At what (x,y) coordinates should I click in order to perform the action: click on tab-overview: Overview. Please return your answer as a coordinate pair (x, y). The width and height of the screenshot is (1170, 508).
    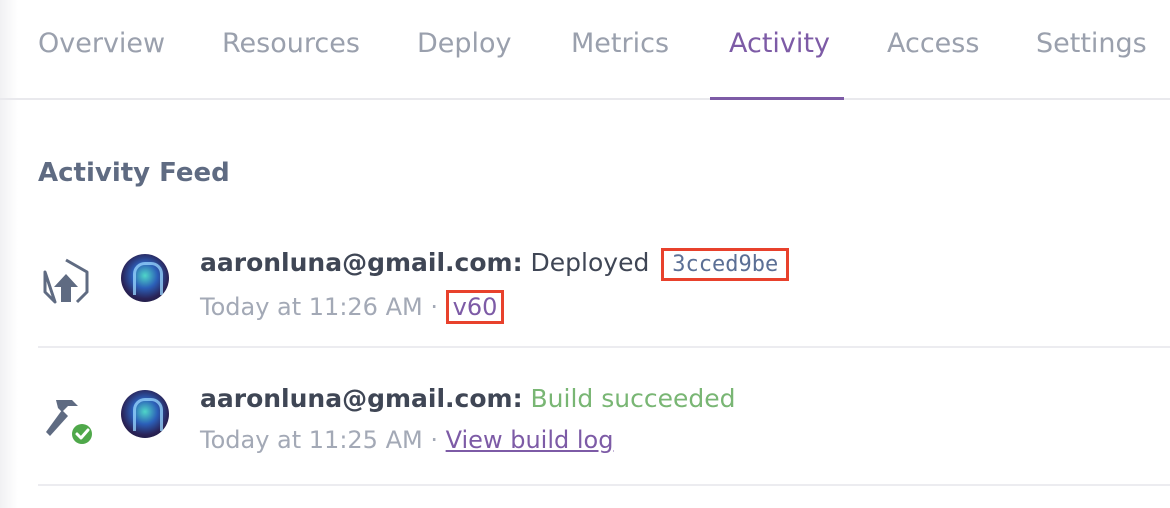
    Looking at the image, I should click on (101, 48).